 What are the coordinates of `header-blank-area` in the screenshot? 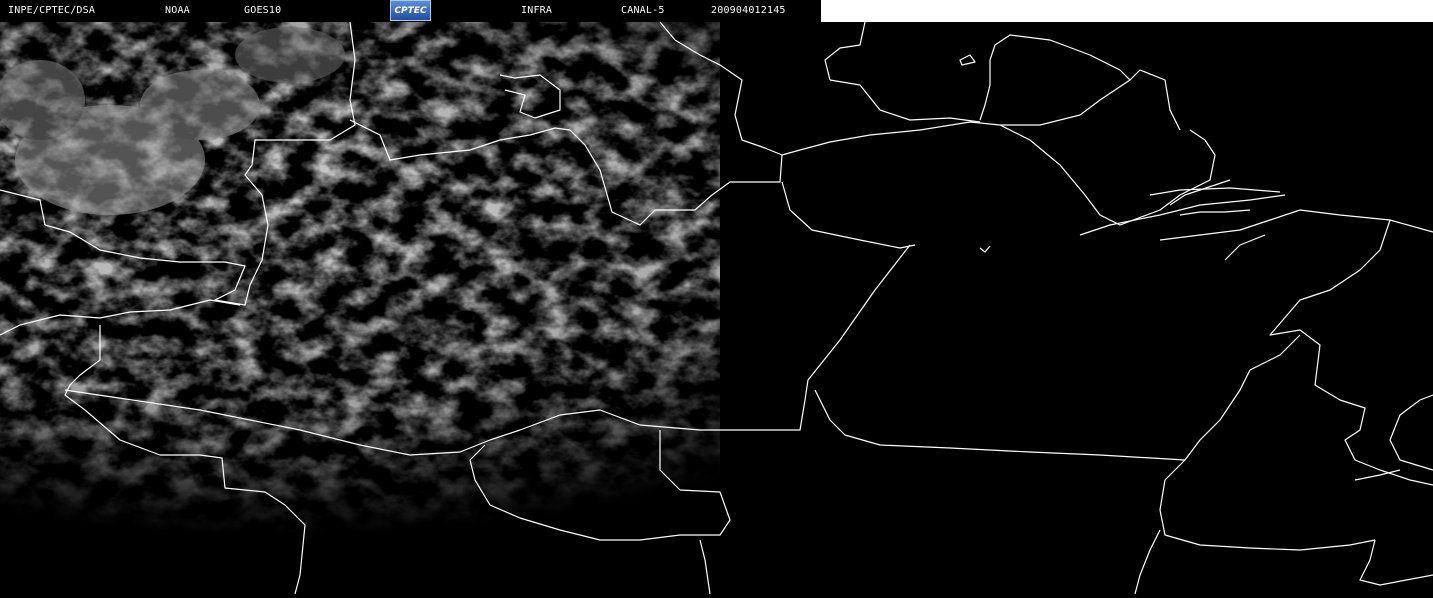 It's located at (1127, 11).